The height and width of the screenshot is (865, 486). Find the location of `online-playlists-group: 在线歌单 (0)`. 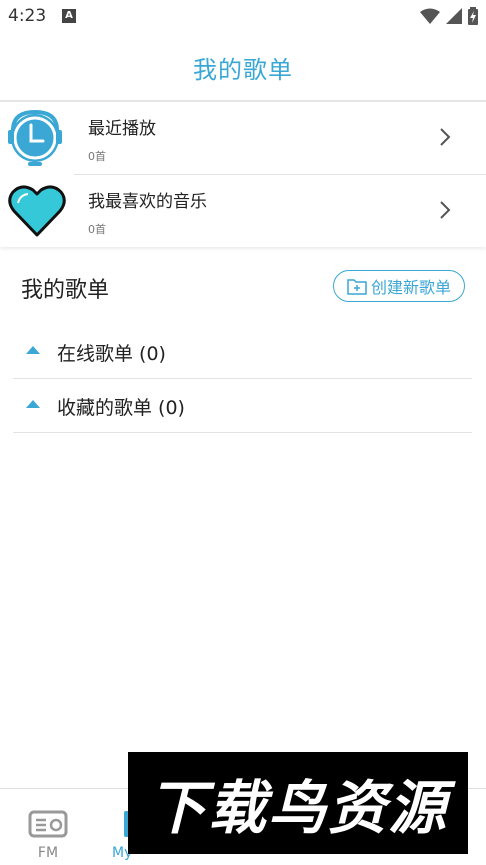

online-playlists-group: 在线歌单 (0) is located at coordinates (242, 352).